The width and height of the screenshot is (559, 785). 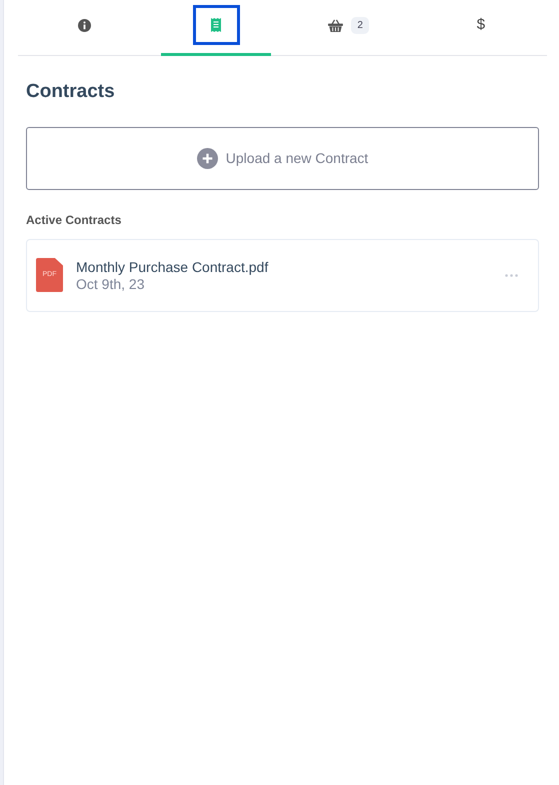 I want to click on plus-icon, so click(x=207, y=158).